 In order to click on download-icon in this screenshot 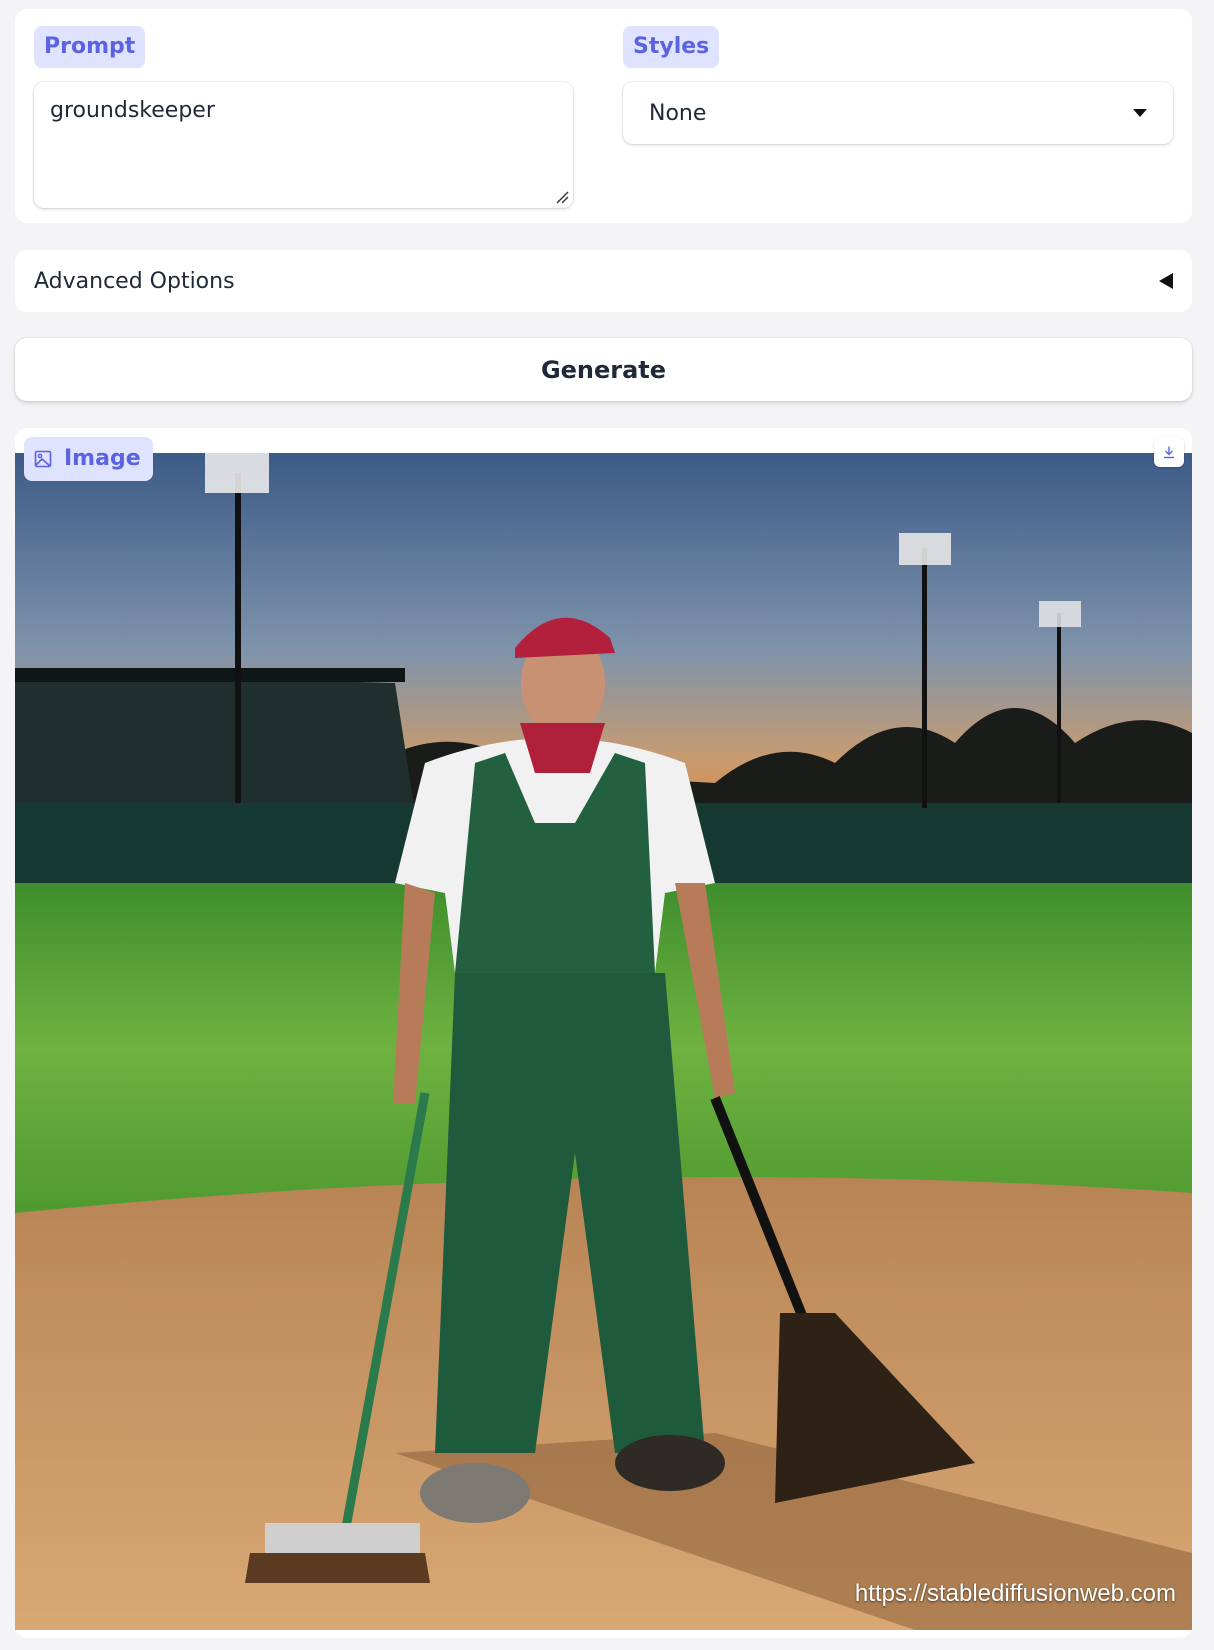, I will do `click(1169, 452)`.